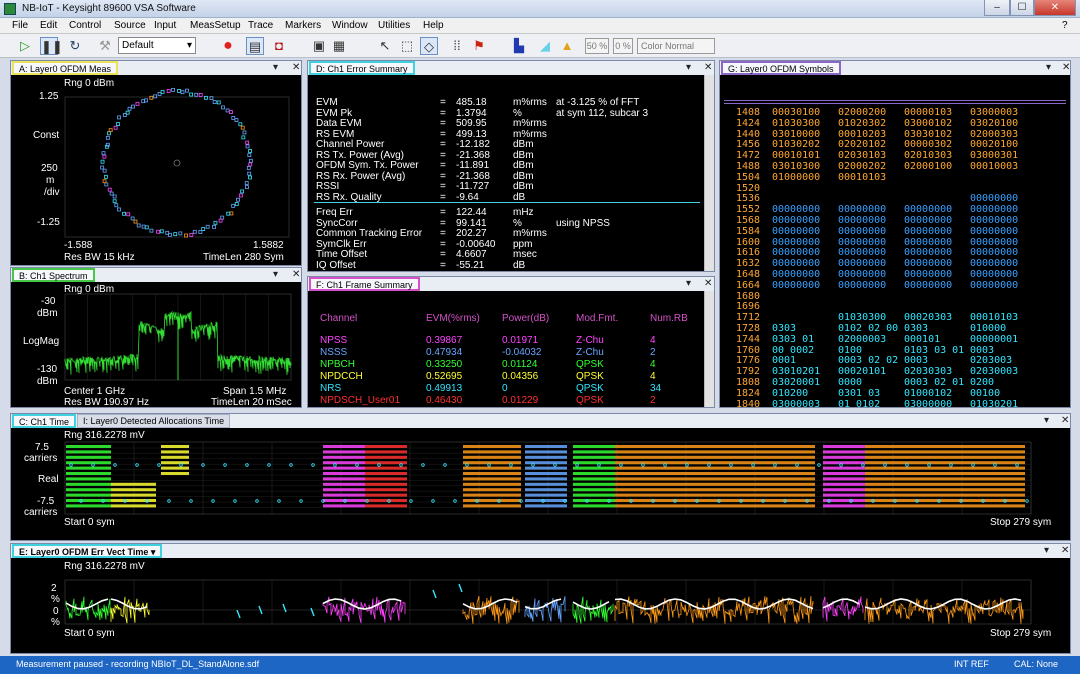  Describe the element at coordinates (20, 25) in the screenshot. I see `menu-file: File` at that location.